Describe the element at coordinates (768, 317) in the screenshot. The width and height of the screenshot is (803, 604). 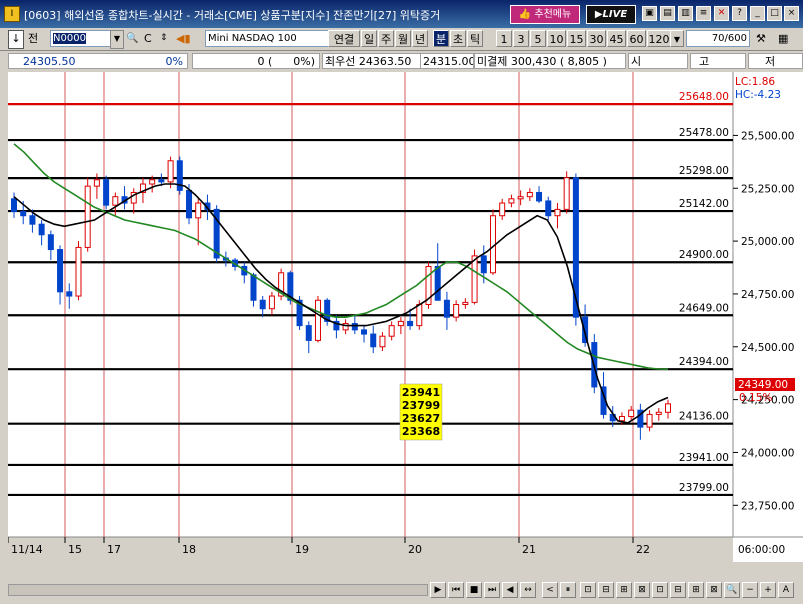
I see `y-axis-background` at that location.